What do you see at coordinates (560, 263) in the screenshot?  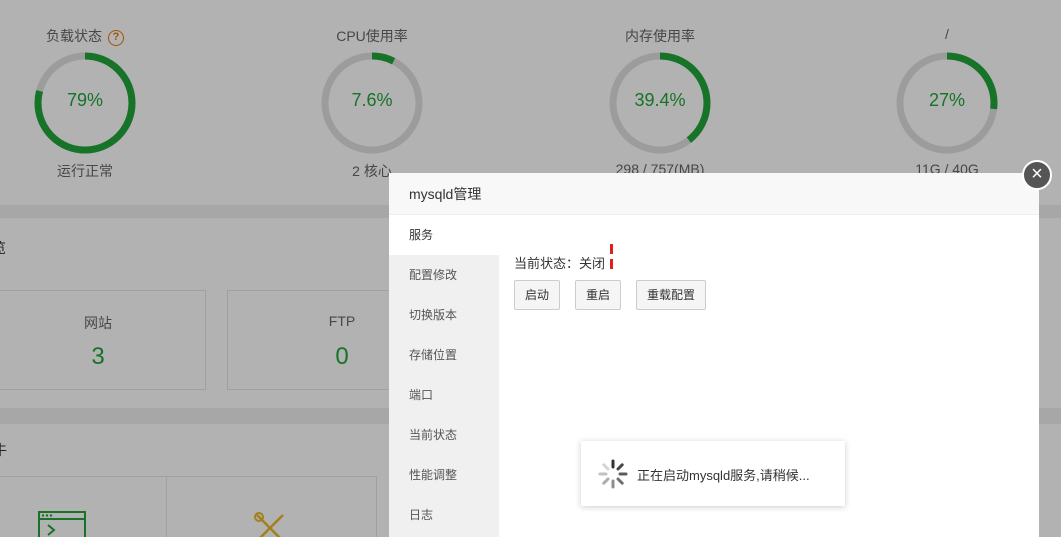 I see `status-label: 当前状态：关闭` at bounding box center [560, 263].